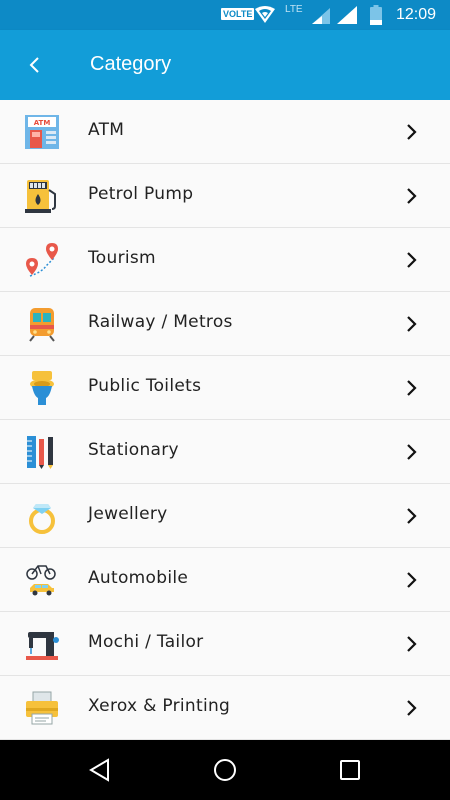 This screenshot has height=800, width=450. Describe the element at coordinates (42, 260) in the screenshot. I see `map-pins-icon` at that location.